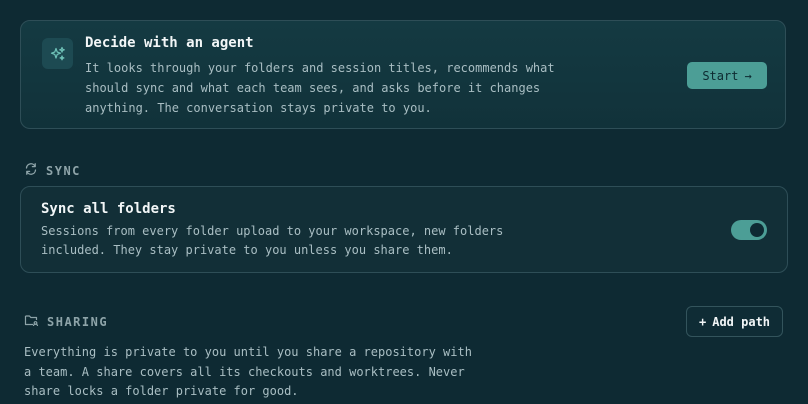 The image size is (808, 404). I want to click on sync-section-header: SYNC, so click(52, 170).